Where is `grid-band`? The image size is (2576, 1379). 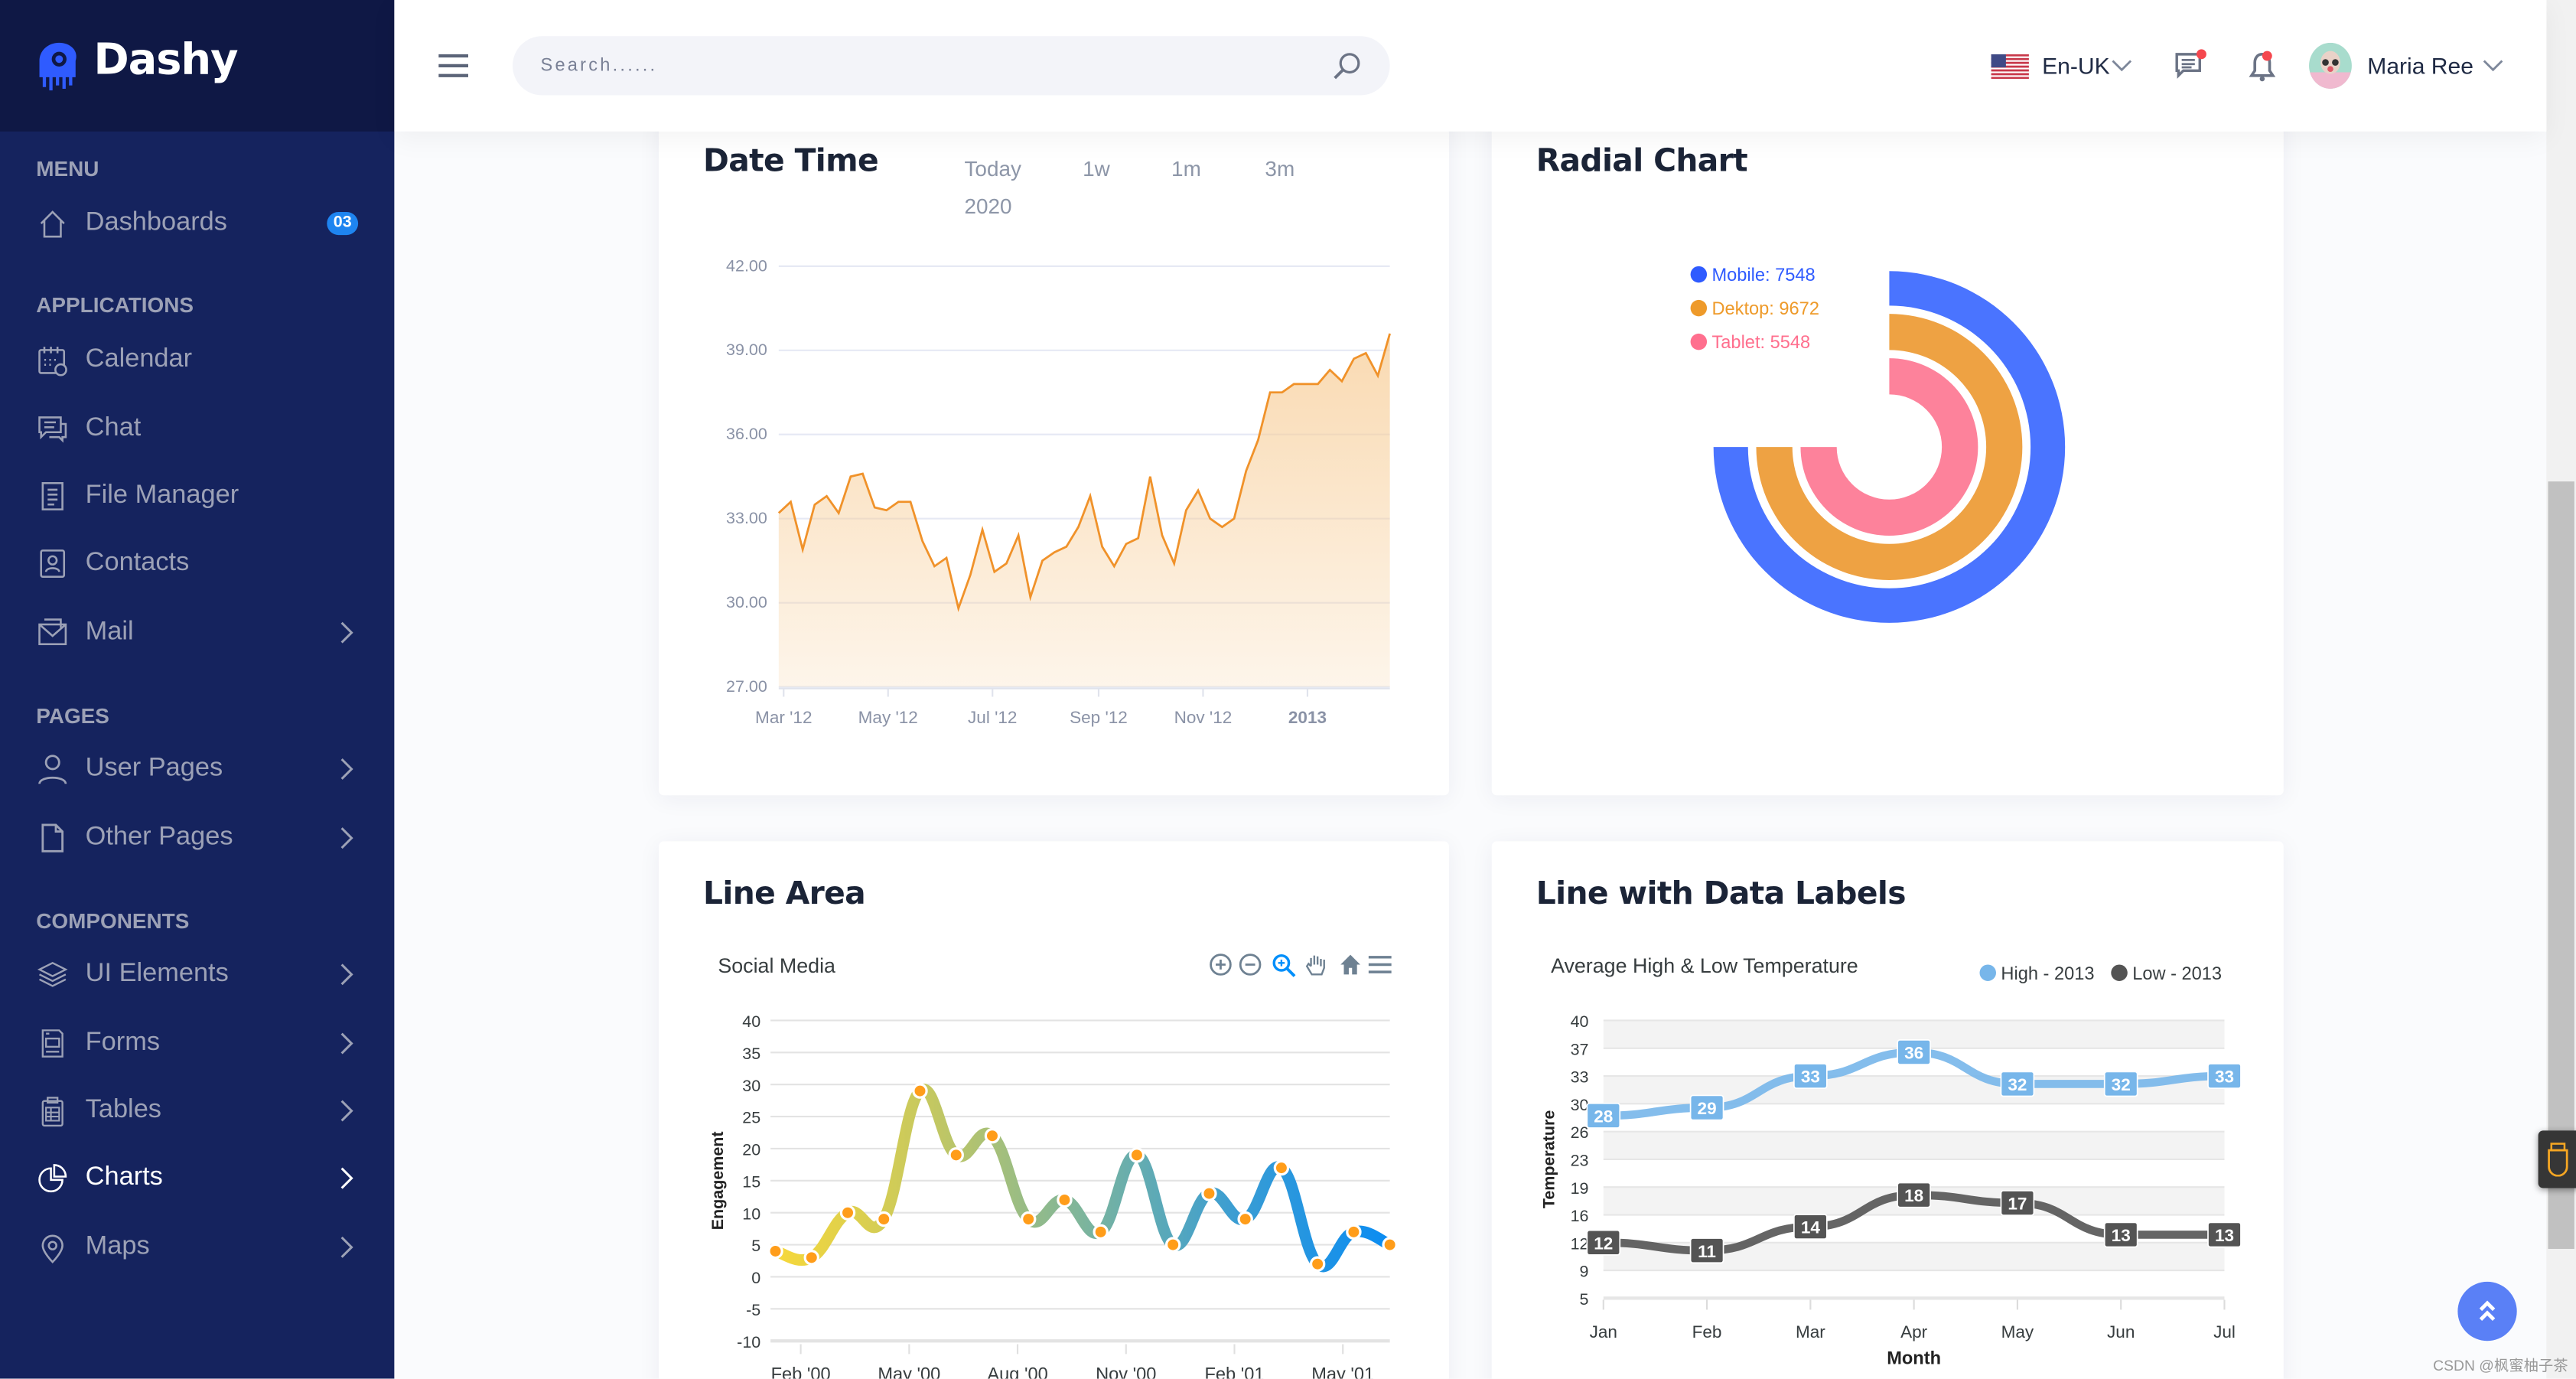
grid-band is located at coordinates (1914, 1145).